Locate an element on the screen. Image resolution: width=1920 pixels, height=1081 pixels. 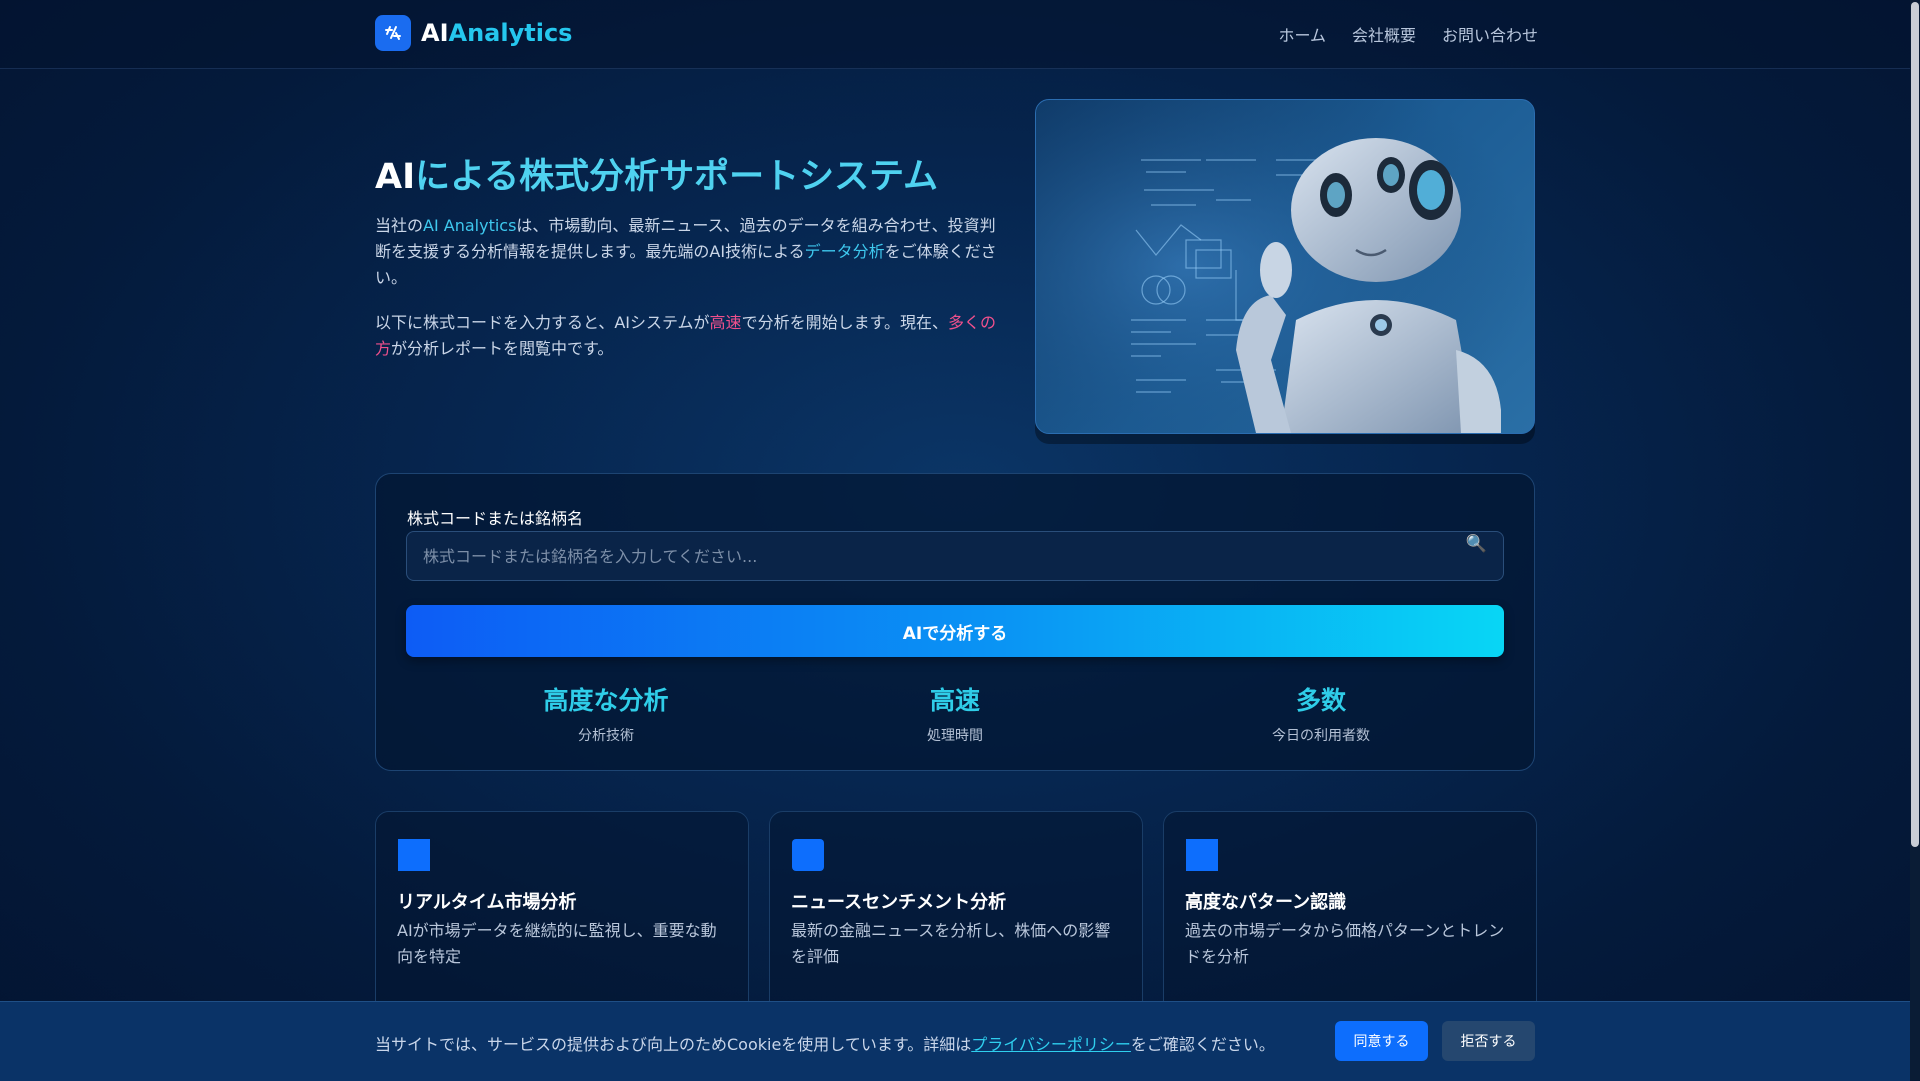
feature-card-pattern: 高度なパターン認識 過去の市場データから価格パターンとトレンドを分析 is located at coordinates (1350, 917).